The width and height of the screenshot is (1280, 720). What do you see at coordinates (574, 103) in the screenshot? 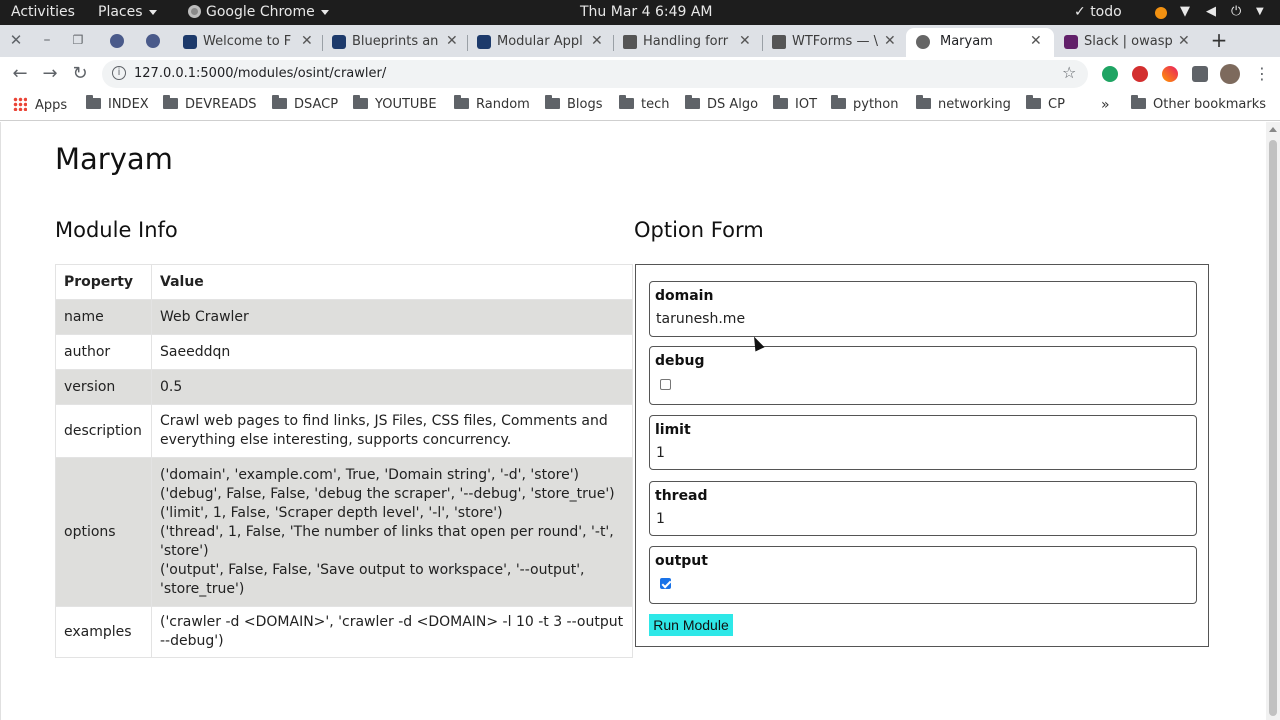
I see `bookmark-blogs: Blogs` at bounding box center [574, 103].